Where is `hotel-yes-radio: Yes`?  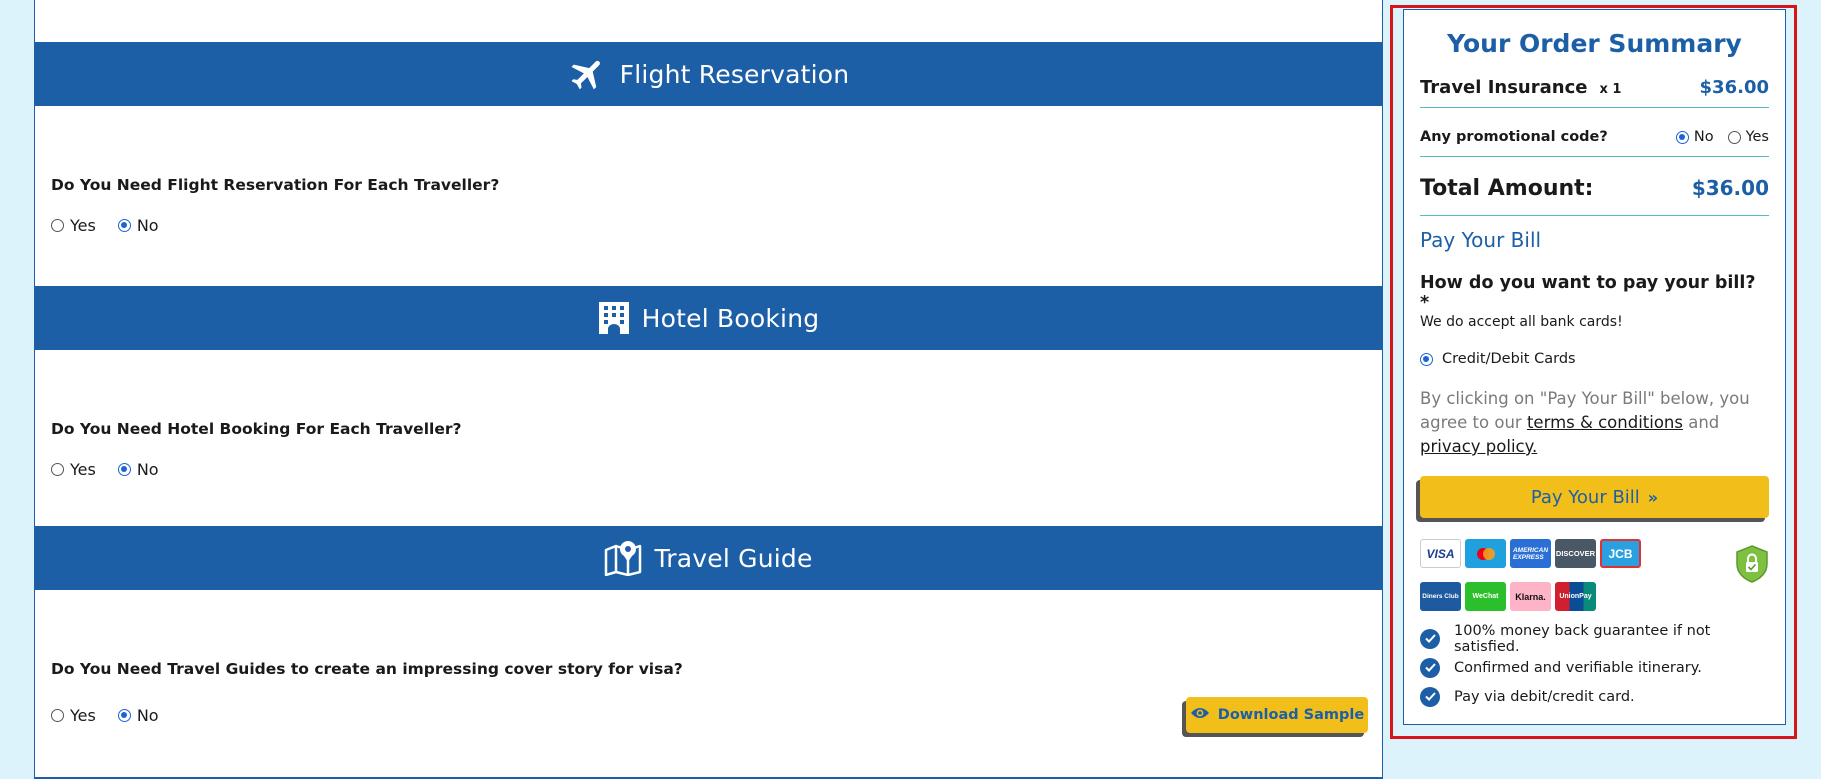
hotel-yes-radio: Yes is located at coordinates (73, 469).